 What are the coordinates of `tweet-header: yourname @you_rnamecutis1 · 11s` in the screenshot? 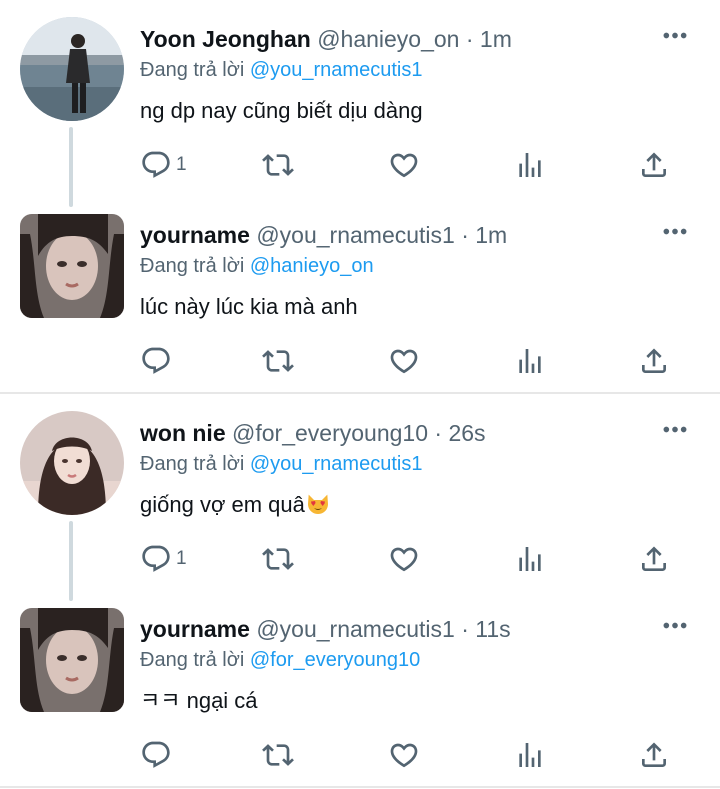 It's located at (325, 629).